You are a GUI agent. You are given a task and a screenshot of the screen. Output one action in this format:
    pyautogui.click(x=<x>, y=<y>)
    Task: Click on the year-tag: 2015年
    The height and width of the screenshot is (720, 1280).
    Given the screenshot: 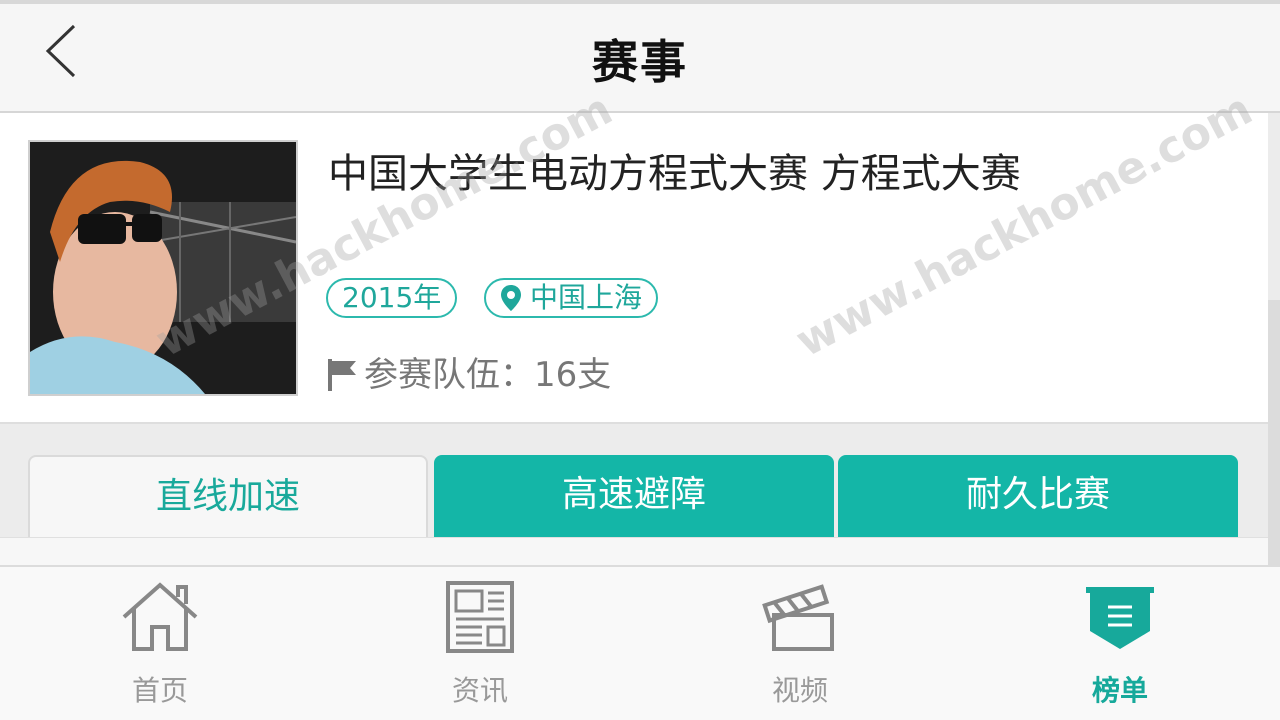 What is the action you would take?
    pyautogui.click(x=392, y=298)
    